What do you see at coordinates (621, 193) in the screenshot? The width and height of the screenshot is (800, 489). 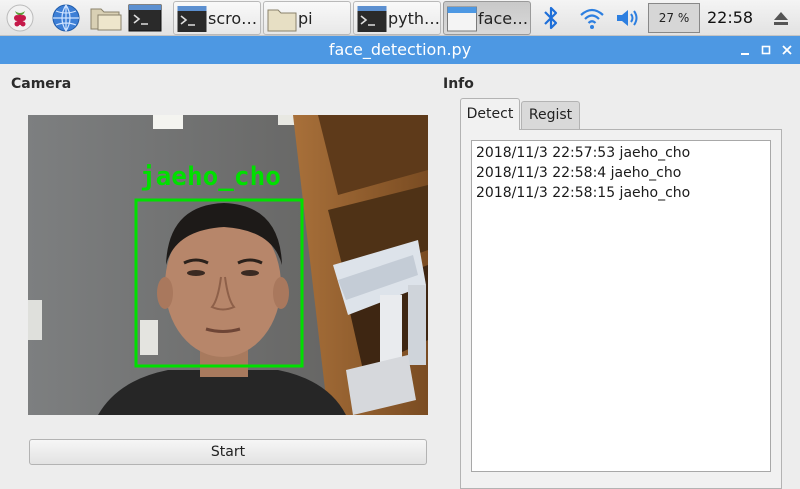 I see `list-item: 2018/11/3 22:58:15 jaeho_cho` at bounding box center [621, 193].